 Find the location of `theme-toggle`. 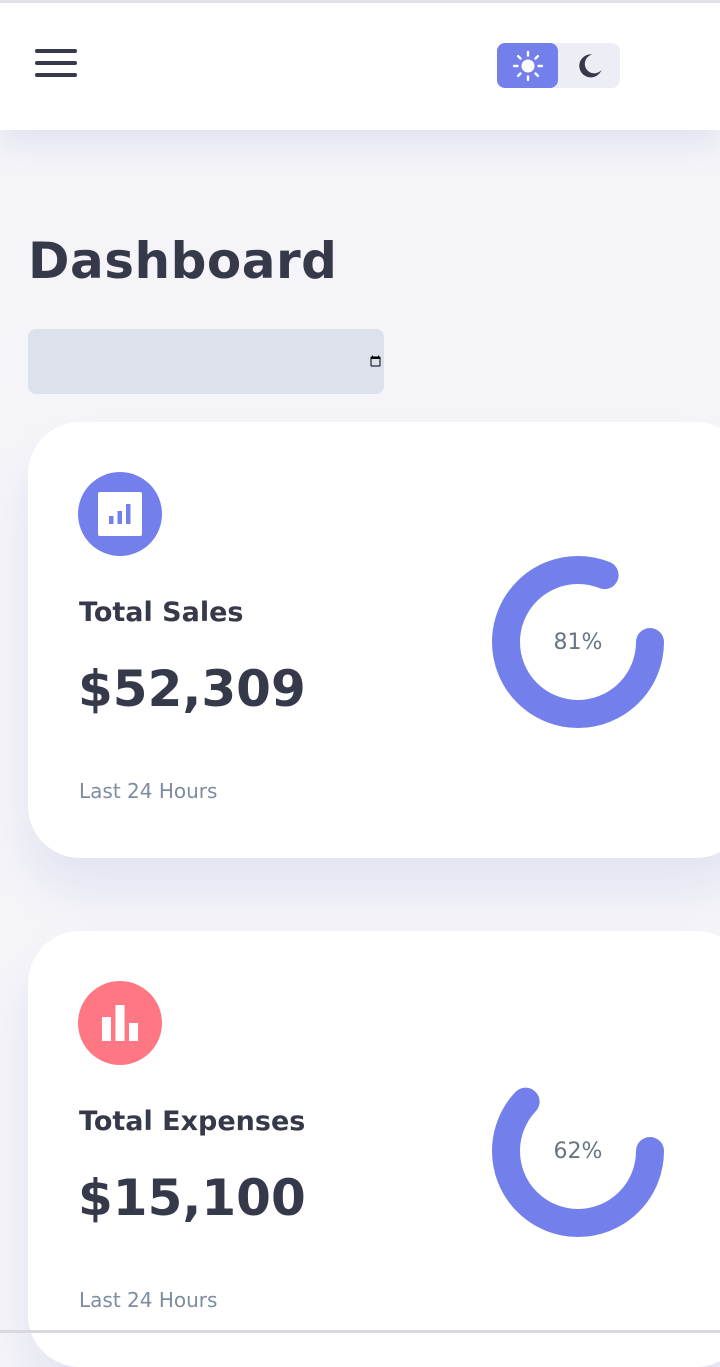

theme-toggle is located at coordinates (558, 65).